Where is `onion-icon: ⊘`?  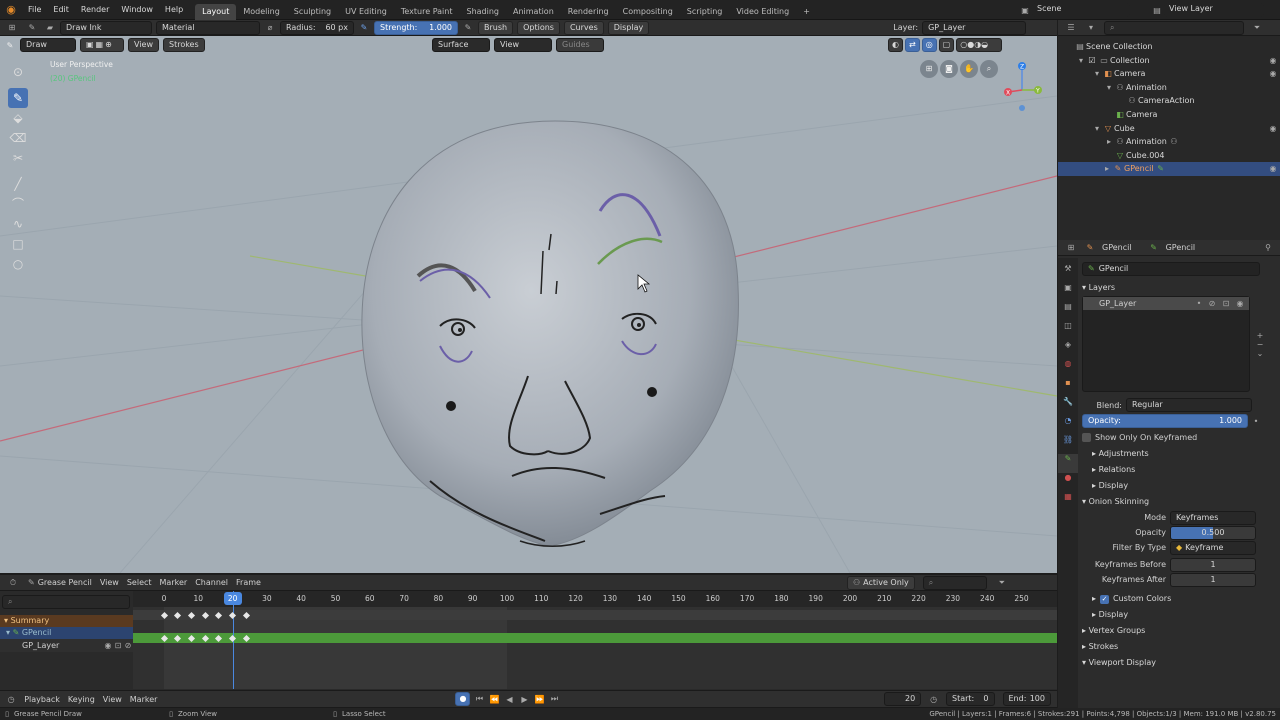 onion-icon: ⊘ is located at coordinates (1212, 303).